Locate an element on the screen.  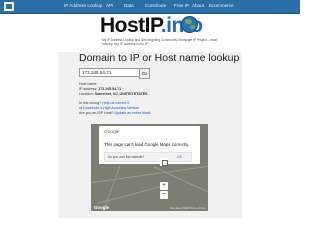
location-row: Location: Somerset, NJ, UNITED STATES is located at coordinates (113, 94).